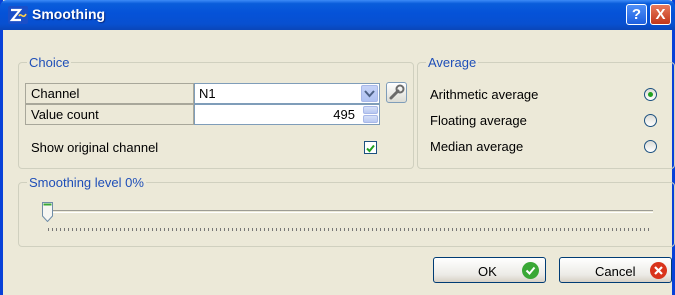 This screenshot has width=675, height=295. I want to click on value-count-spinbox: 495, so click(287, 114).